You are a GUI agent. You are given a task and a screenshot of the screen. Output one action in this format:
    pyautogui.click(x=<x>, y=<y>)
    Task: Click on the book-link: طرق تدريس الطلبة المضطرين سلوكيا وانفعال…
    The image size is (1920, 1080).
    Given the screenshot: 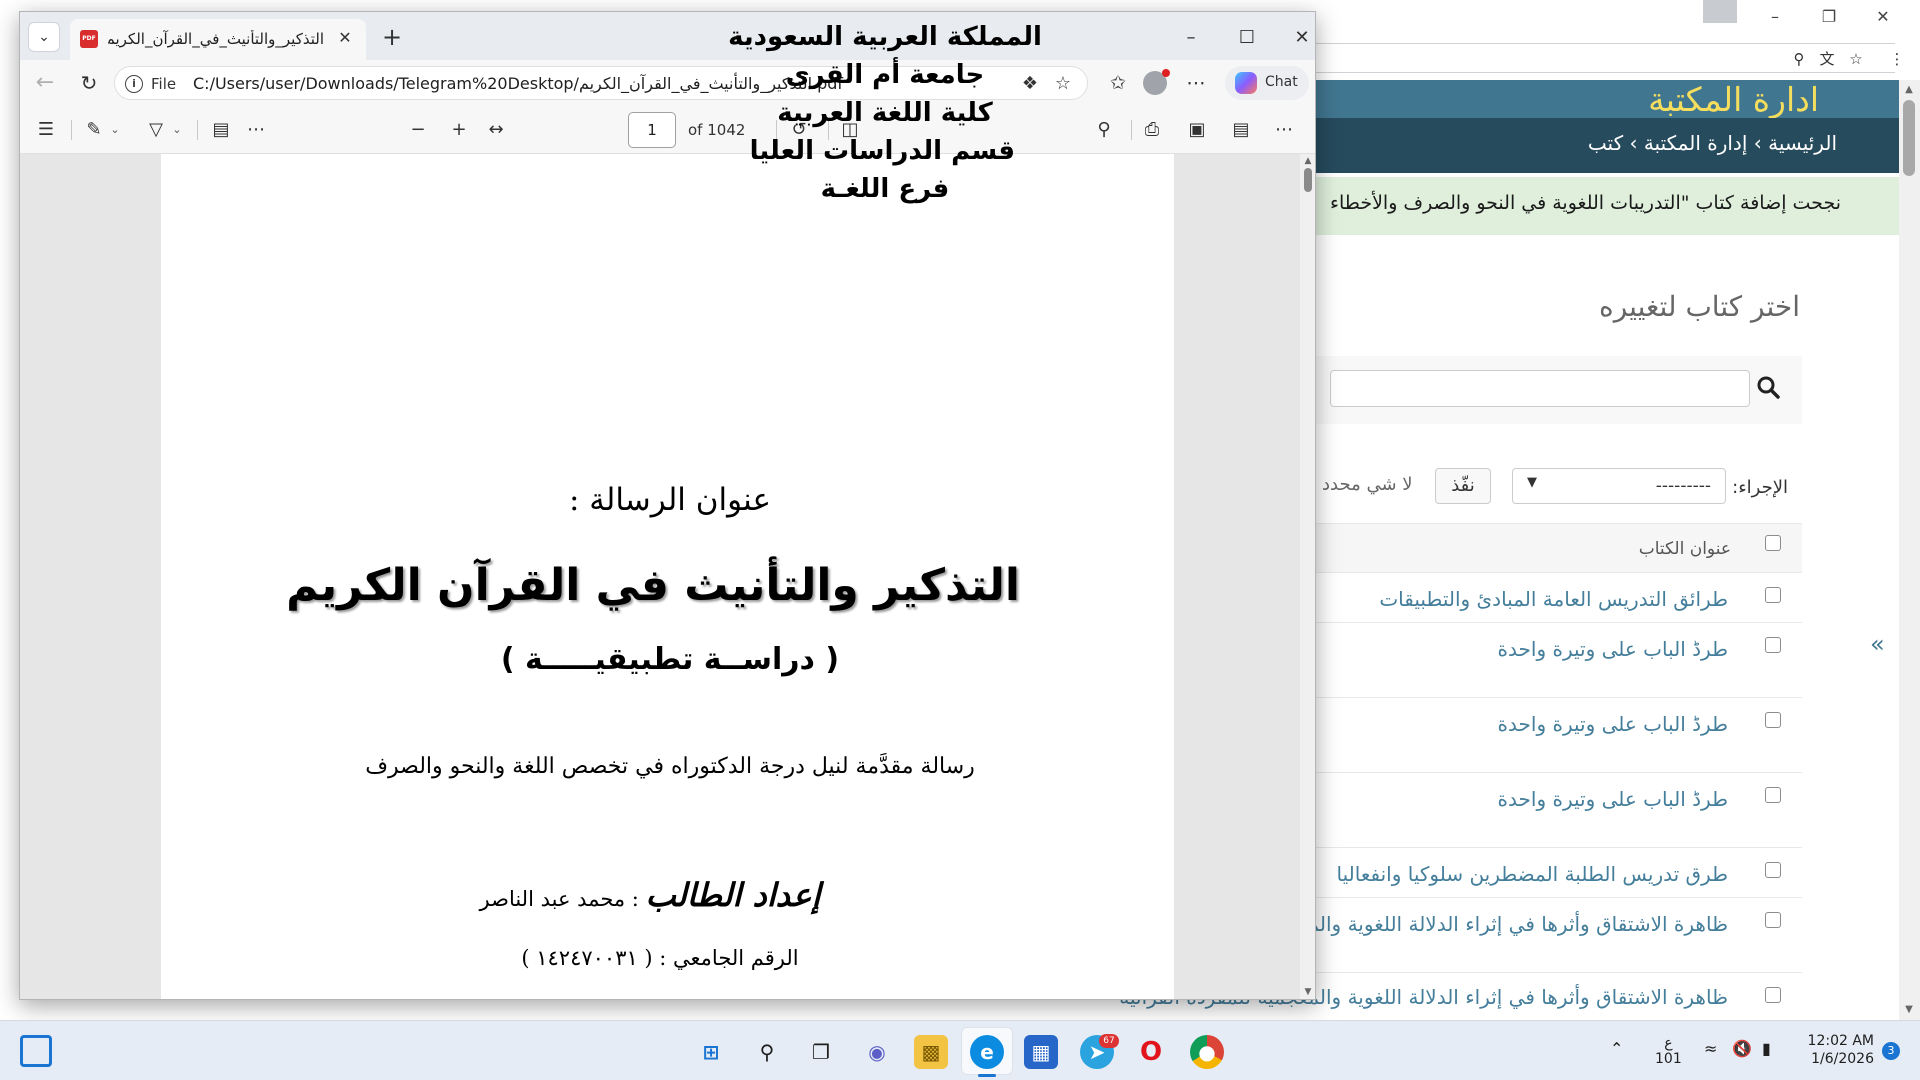 What is the action you would take?
    pyautogui.click(x=1533, y=874)
    